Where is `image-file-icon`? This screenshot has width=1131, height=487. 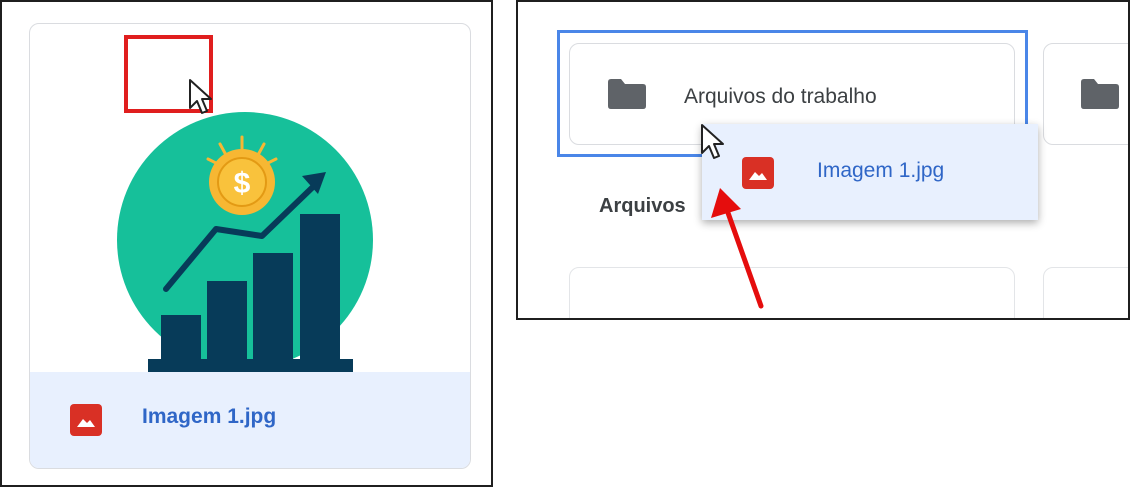 image-file-icon is located at coordinates (86, 420).